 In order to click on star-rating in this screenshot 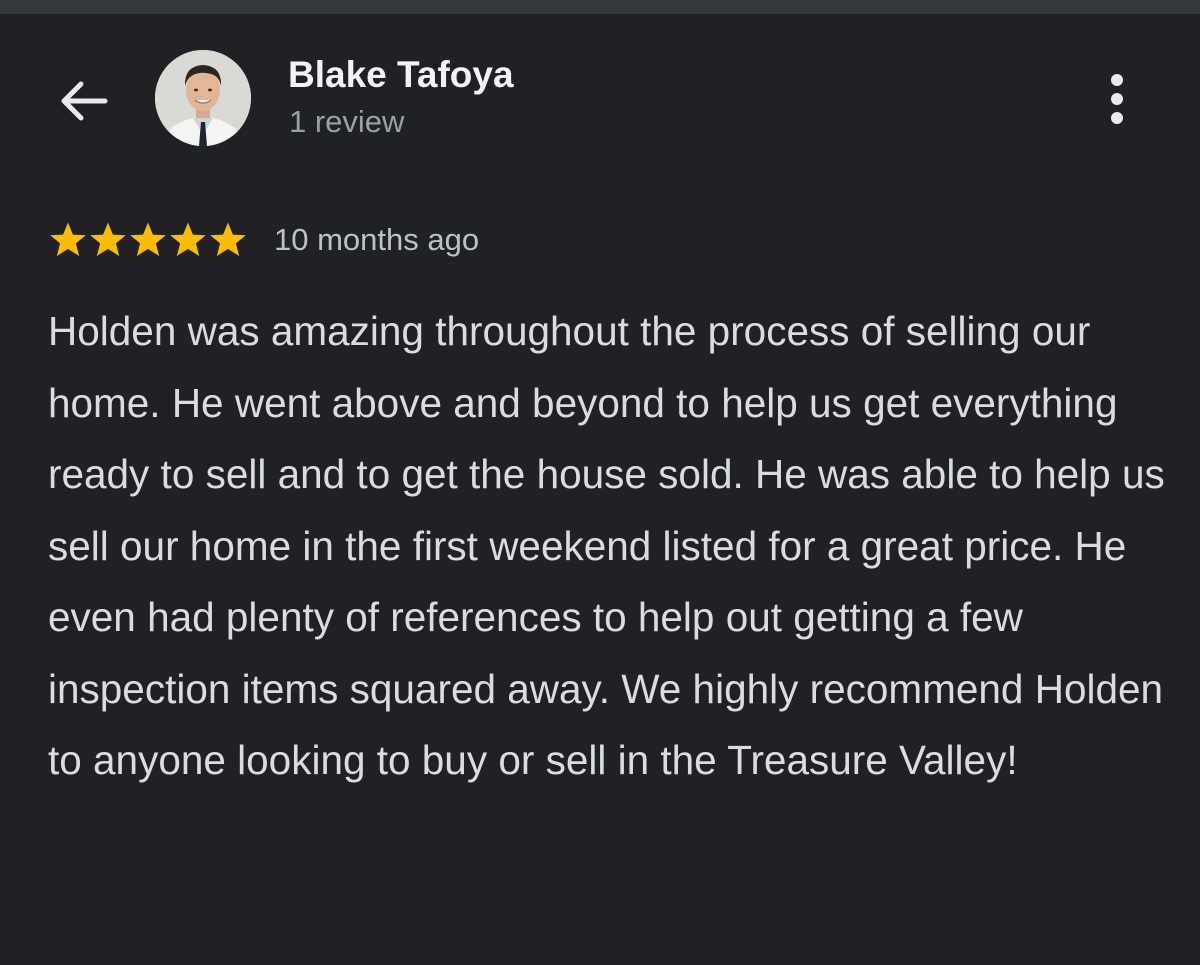, I will do `click(148, 240)`.